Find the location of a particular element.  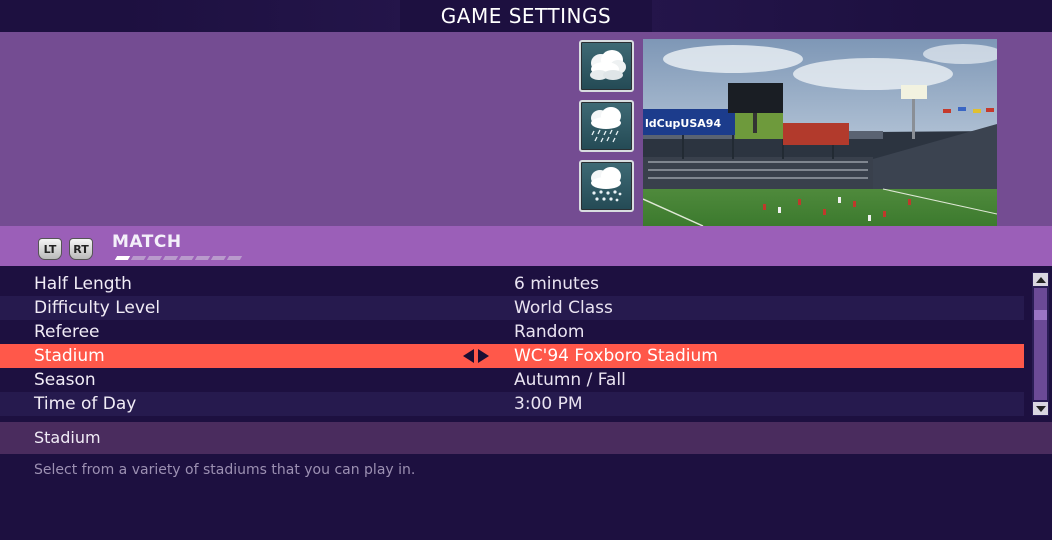

scroll-up-button is located at coordinates (1040, 279).